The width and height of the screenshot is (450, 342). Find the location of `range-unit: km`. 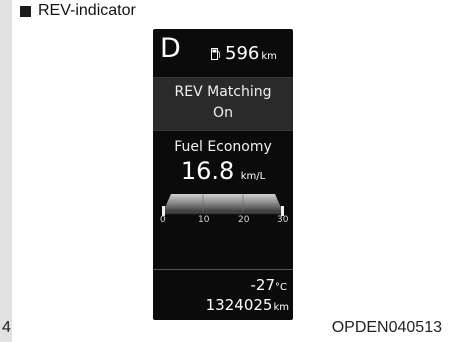

range-unit: km is located at coordinates (269, 56).